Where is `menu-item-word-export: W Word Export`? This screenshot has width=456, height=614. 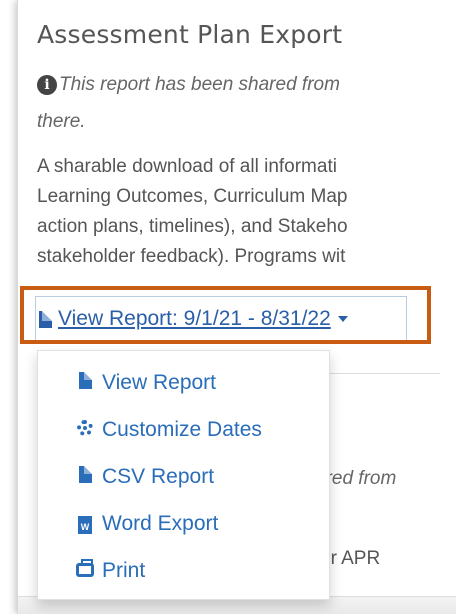 menu-item-word-export: W Word Export is located at coordinates (146, 524).